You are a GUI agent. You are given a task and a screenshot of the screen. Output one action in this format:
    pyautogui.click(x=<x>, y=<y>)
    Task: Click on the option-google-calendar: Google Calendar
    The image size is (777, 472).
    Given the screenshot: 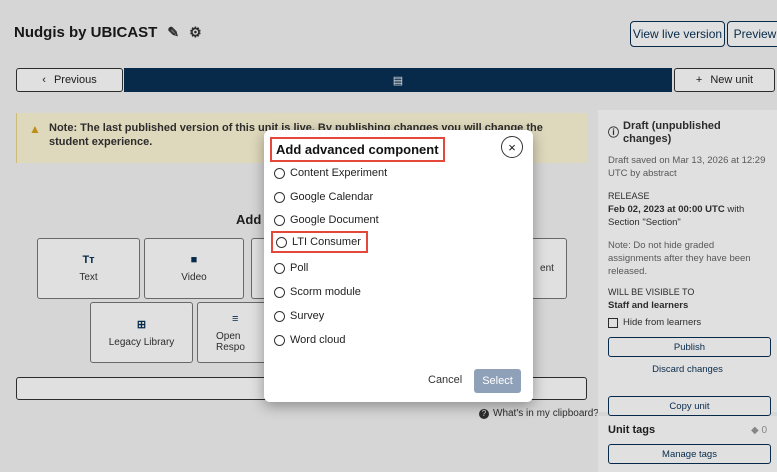 What is the action you would take?
    pyautogui.click(x=323, y=197)
    